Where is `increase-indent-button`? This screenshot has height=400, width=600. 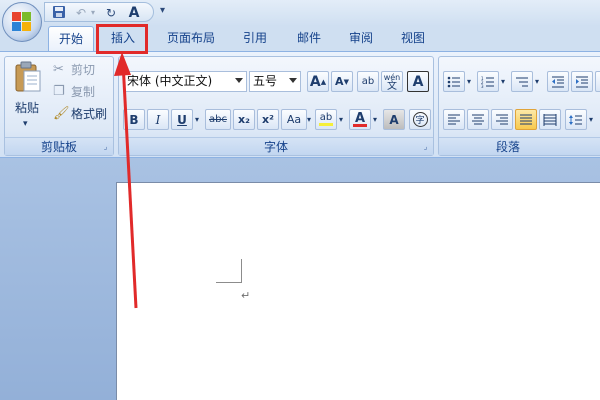
increase-indent-button is located at coordinates (582, 81).